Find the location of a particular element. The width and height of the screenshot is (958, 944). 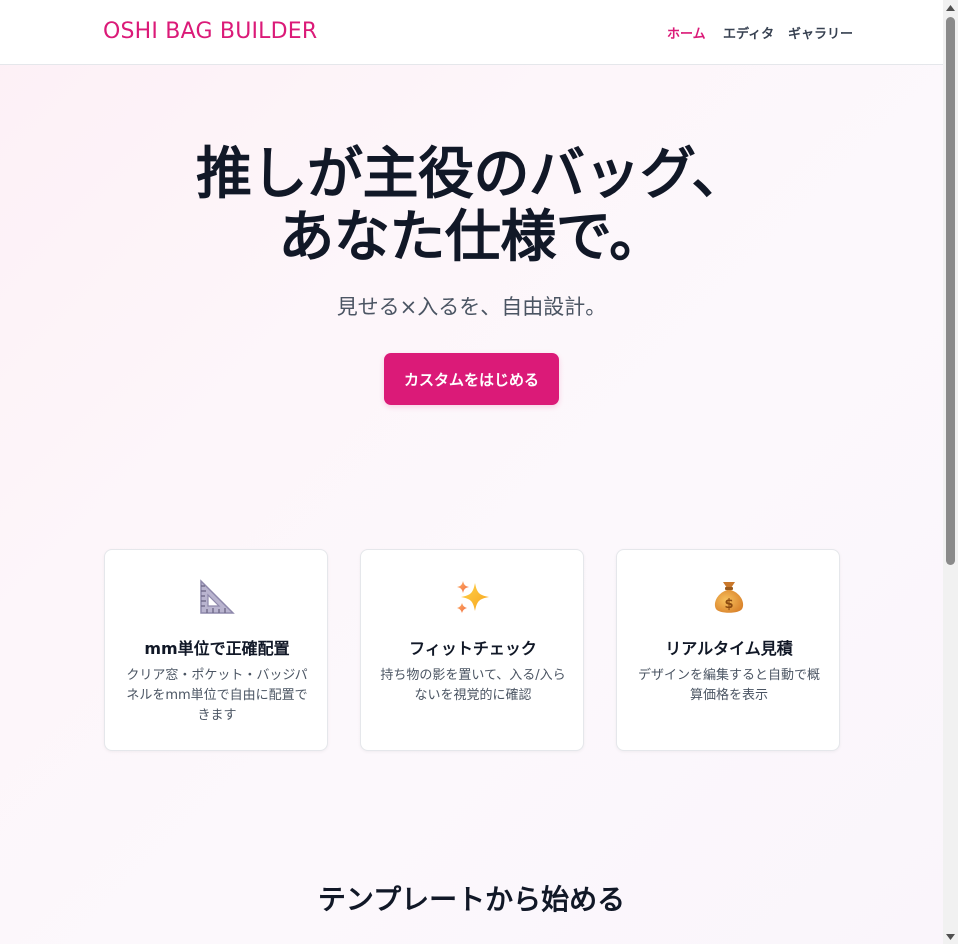

feature-title: フィットチェック is located at coordinates (473, 648).